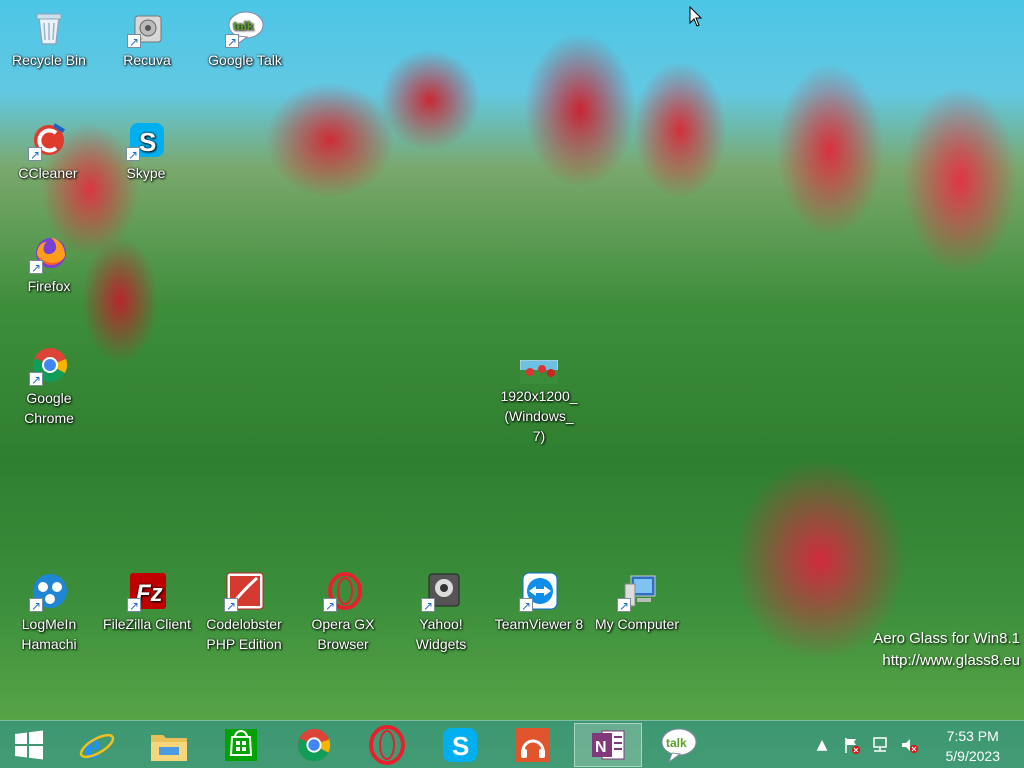 Image resolution: width=1024 pixels, height=768 pixels. I want to click on windows-logo-icon, so click(29, 745).